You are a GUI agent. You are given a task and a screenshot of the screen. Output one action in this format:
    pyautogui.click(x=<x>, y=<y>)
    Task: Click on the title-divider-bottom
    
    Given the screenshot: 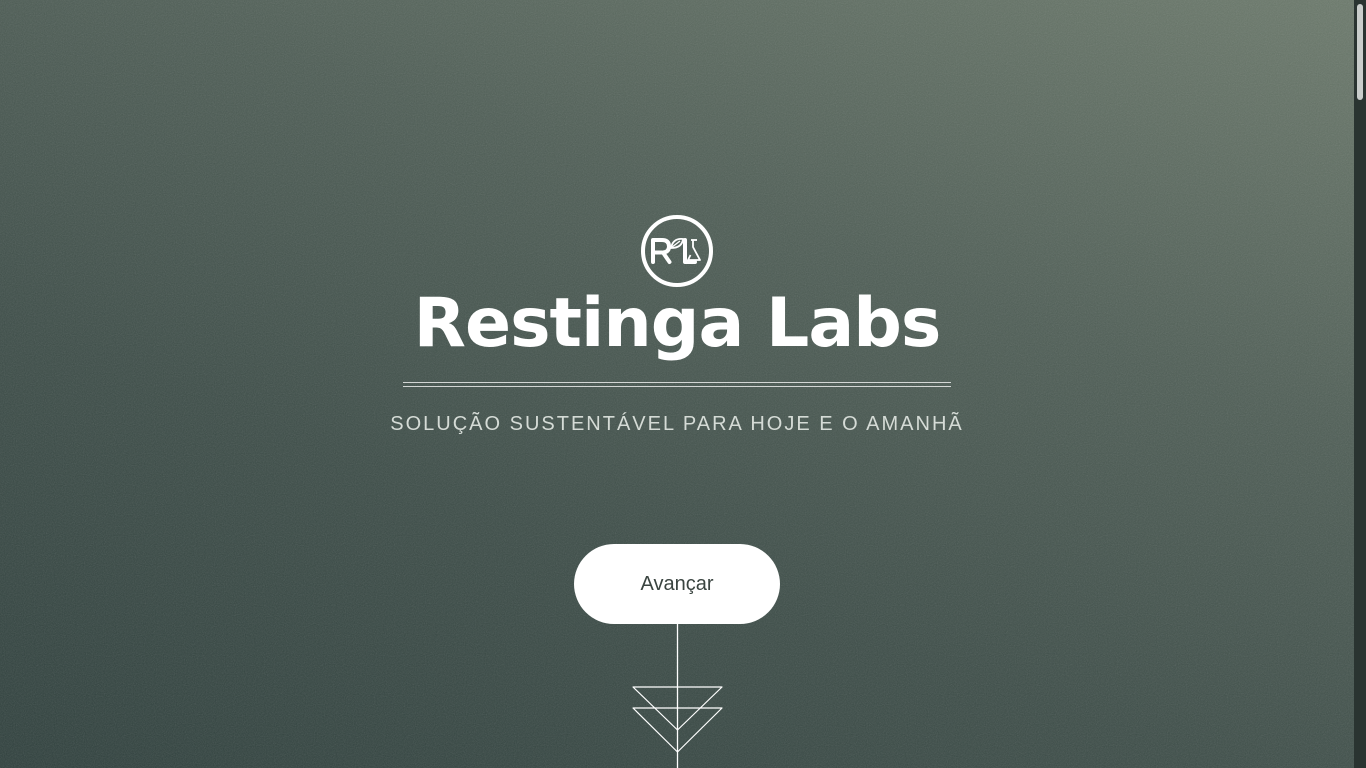 What is the action you would take?
    pyautogui.click(x=677, y=386)
    